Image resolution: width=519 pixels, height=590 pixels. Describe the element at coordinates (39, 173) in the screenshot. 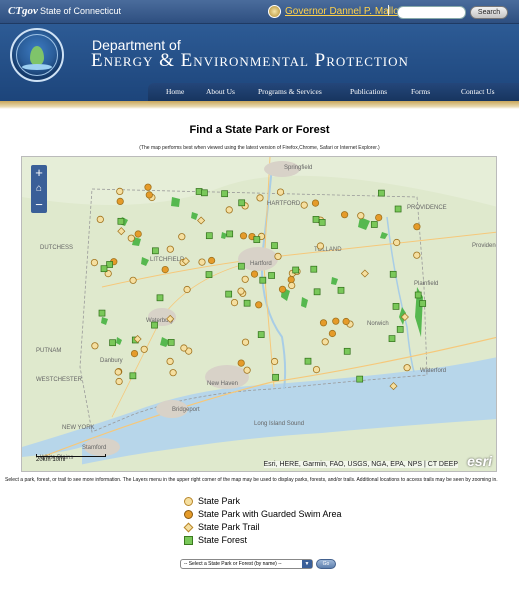

I see `zoom-in-button: +` at that location.